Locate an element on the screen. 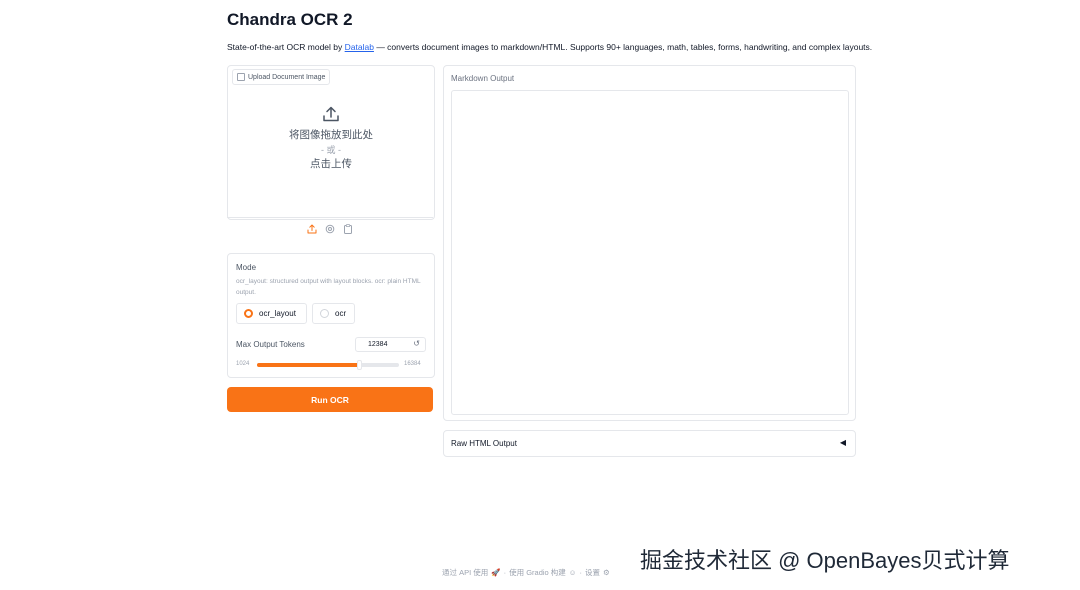  watermark: 掘金技术社区 @ OpenBayes贝式计算 is located at coordinates (825, 560).